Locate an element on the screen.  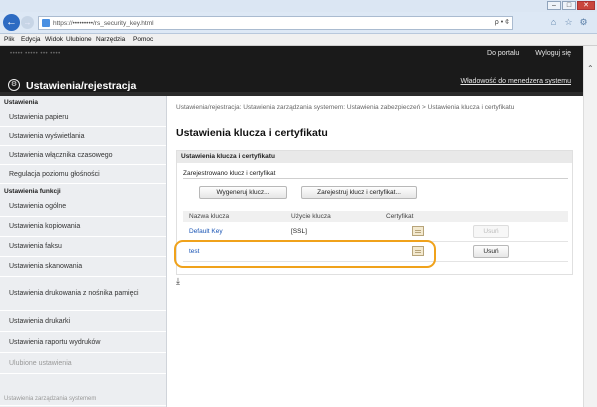
sidebar-item-scan: Ustawienia skanowania is located at coordinates (83, 267).